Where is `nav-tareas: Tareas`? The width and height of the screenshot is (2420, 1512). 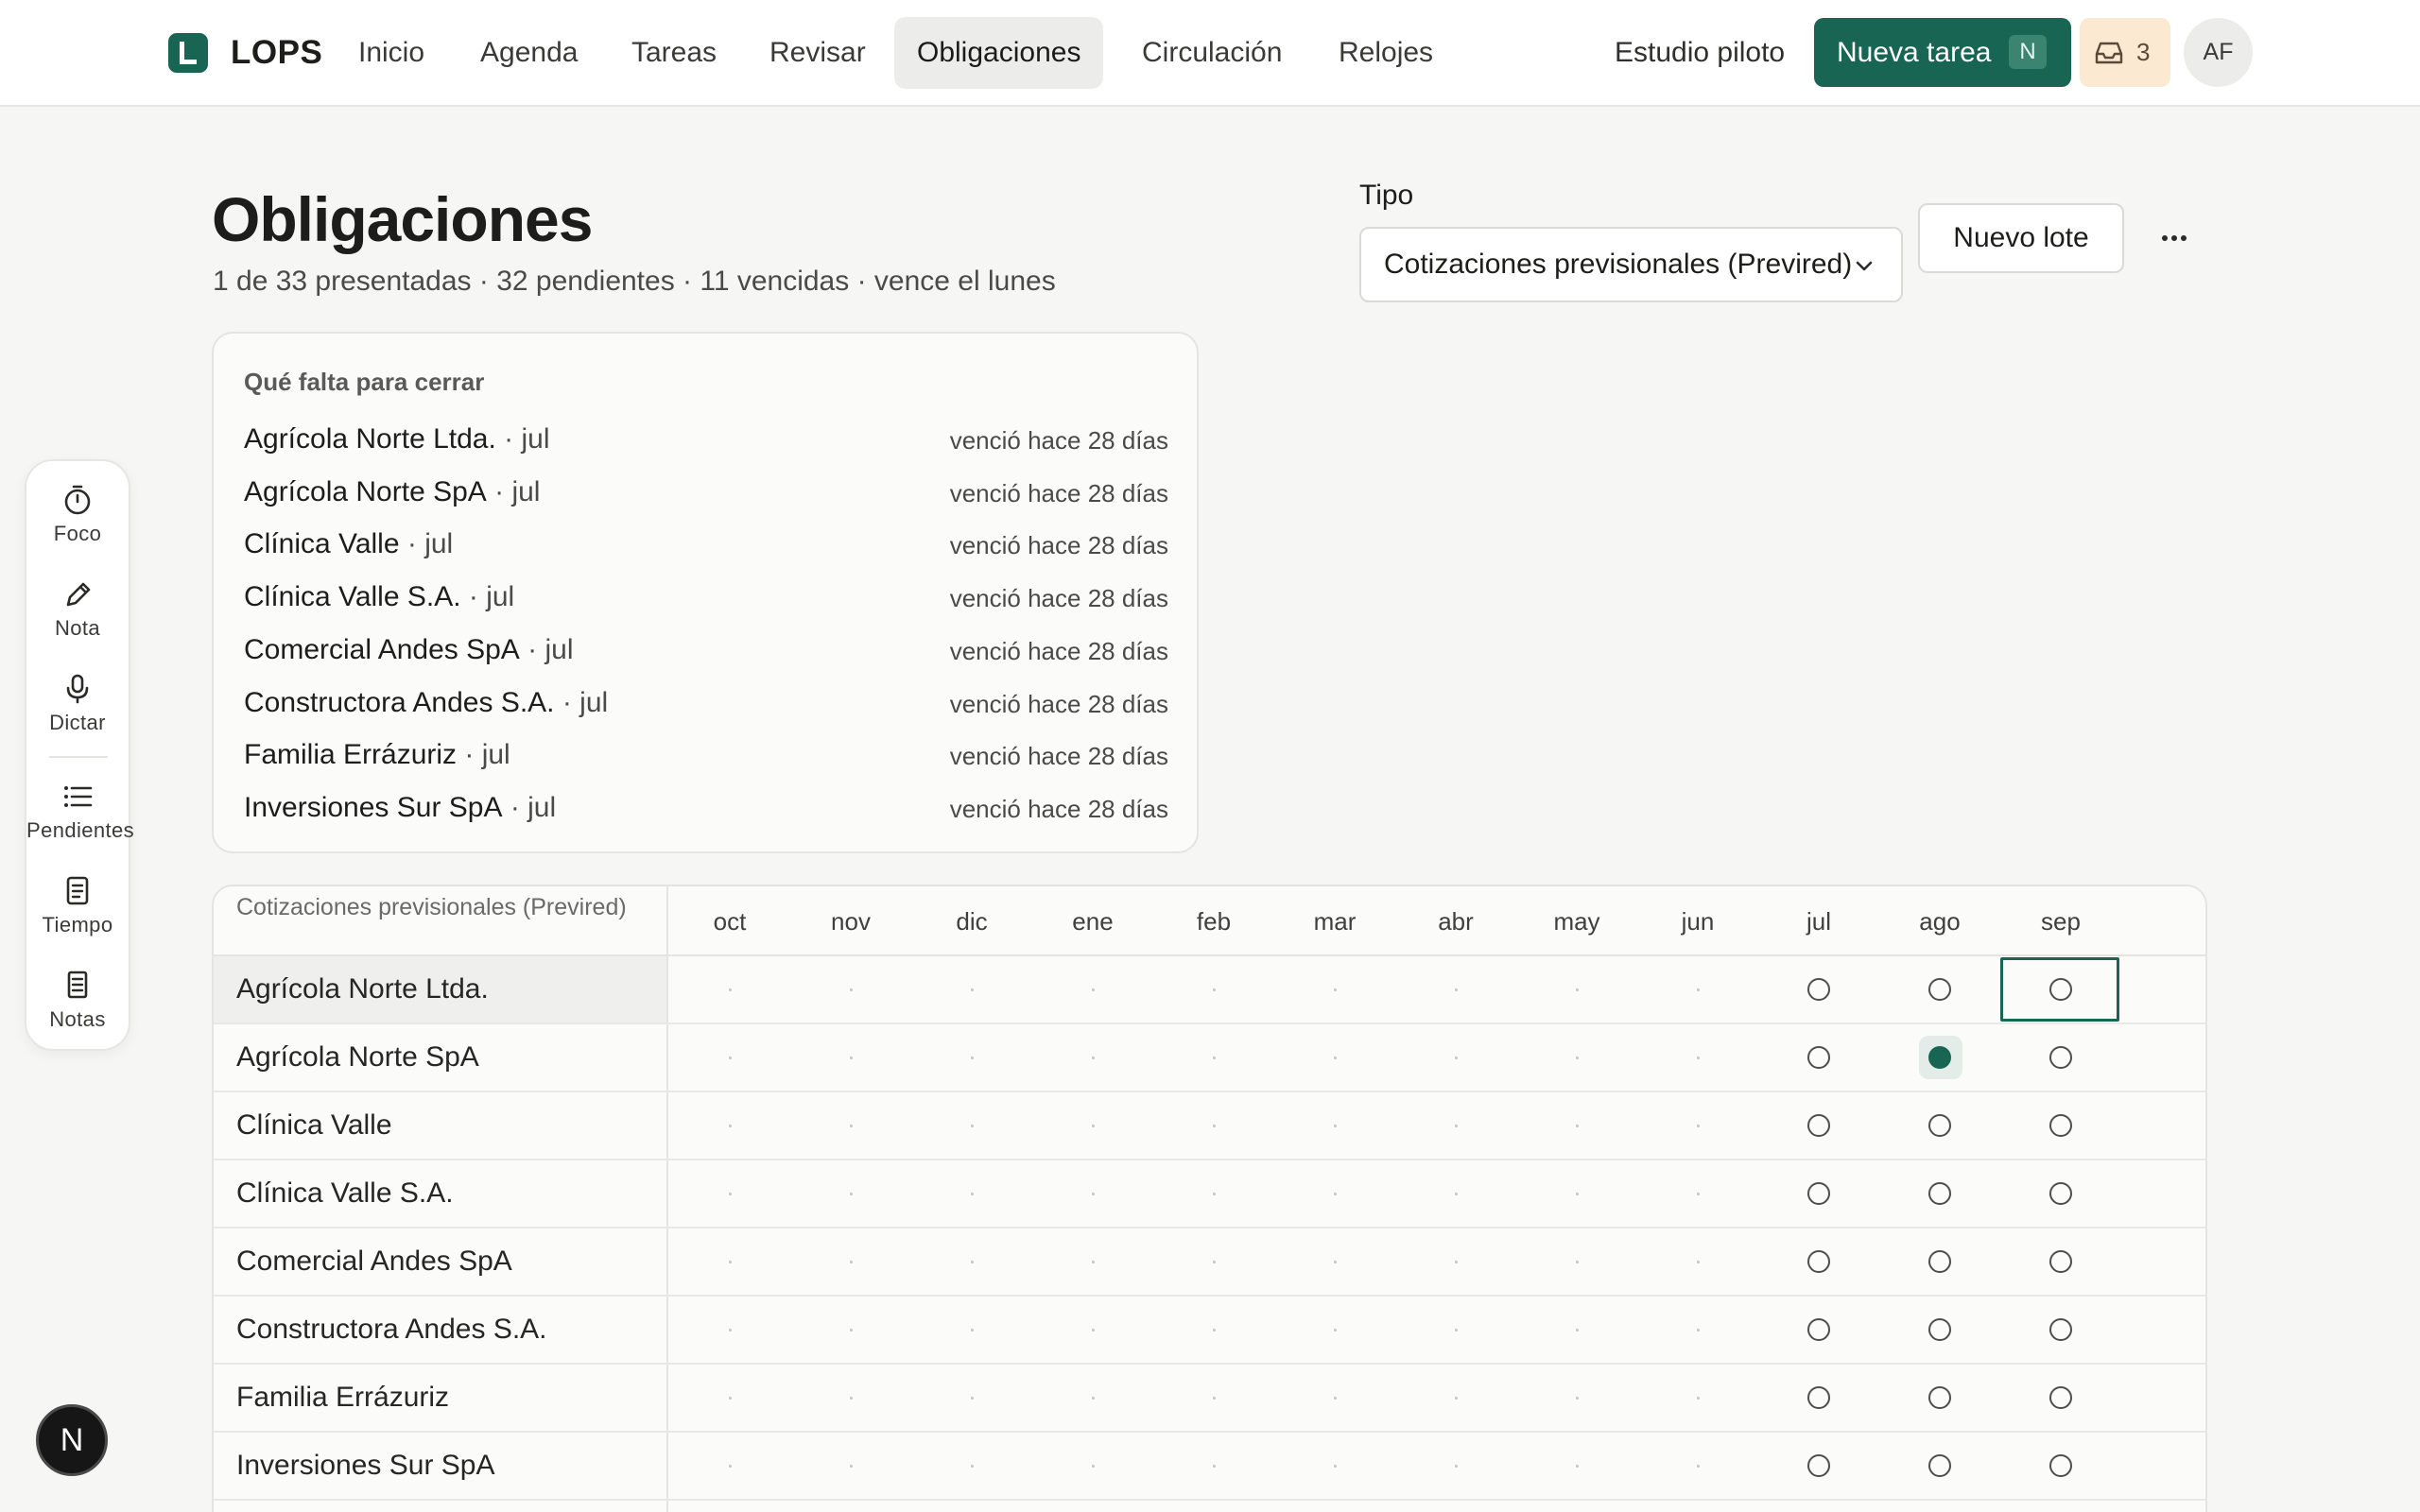
nav-tareas: Tareas is located at coordinates (674, 53).